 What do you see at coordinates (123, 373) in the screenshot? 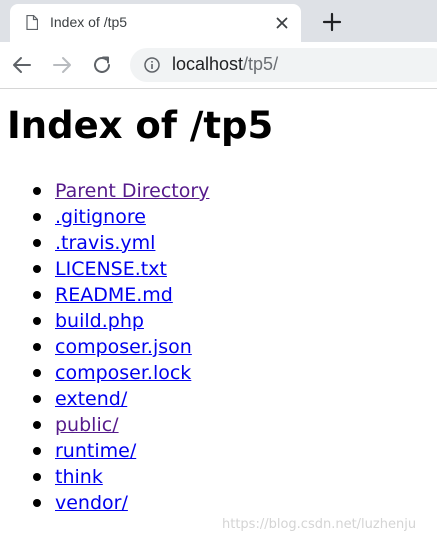
I see `file-link: composer.lock` at bounding box center [123, 373].